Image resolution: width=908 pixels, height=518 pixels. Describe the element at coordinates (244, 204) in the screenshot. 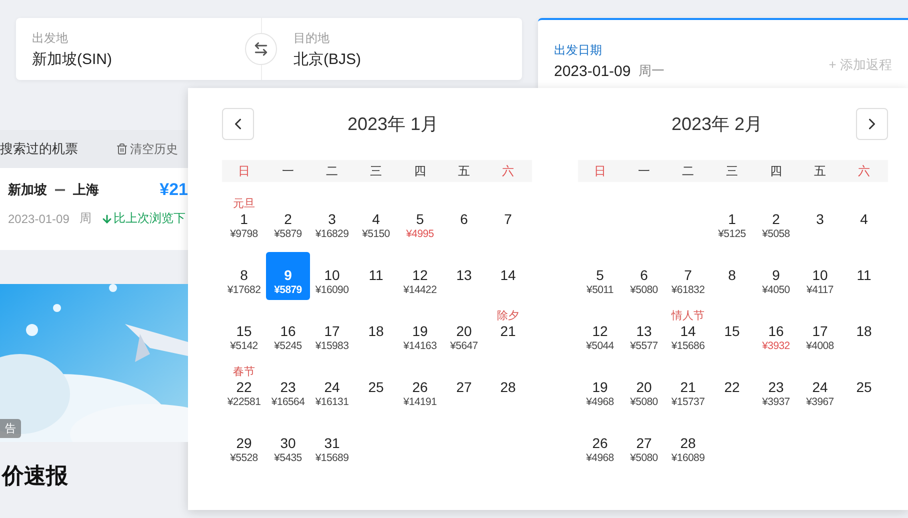

I see `holiday-label: 元旦` at that location.